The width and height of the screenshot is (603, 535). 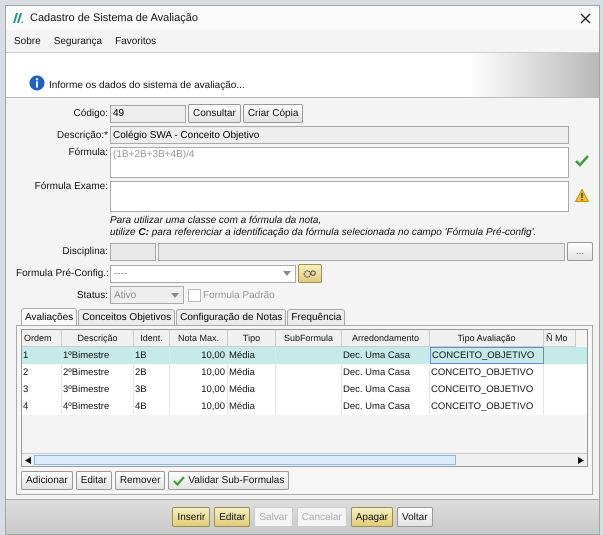 What do you see at coordinates (304, 406) in the screenshot?
I see `table-row: 4 4ºBimestre 4B 10,00 Média Dec. Uma Casa CONCEITO_OBJETIVO` at bounding box center [304, 406].